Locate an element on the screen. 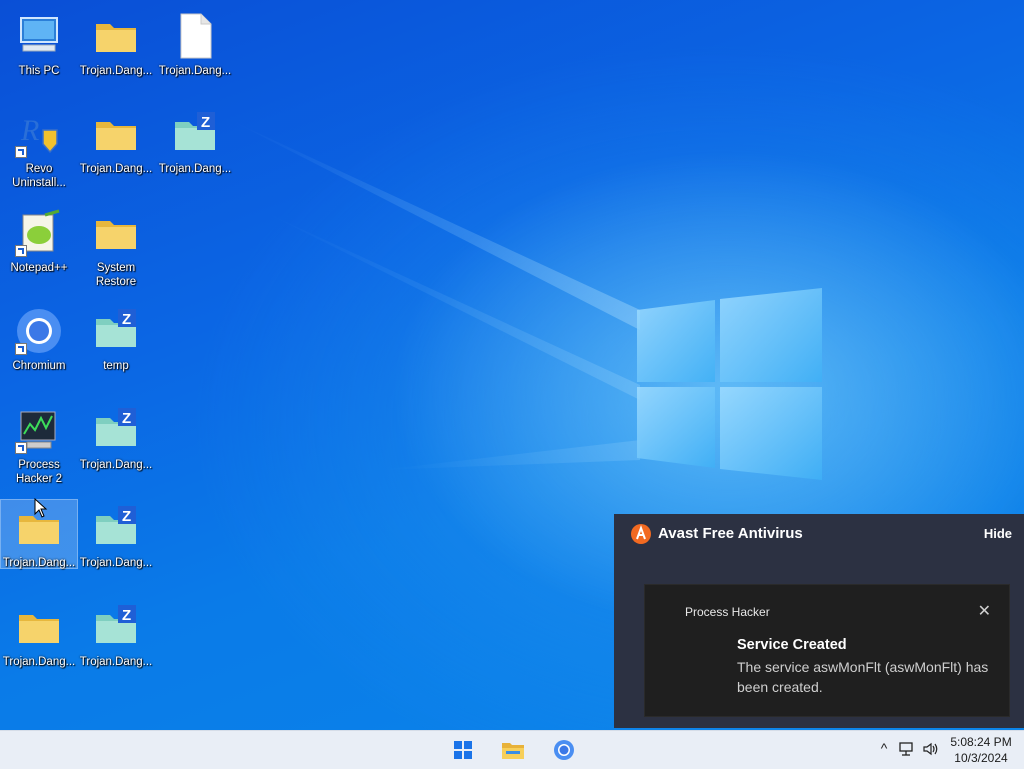 This screenshot has width=1024, height=769. desktop-icon-label: System Restore is located at coordinates (116, 275).